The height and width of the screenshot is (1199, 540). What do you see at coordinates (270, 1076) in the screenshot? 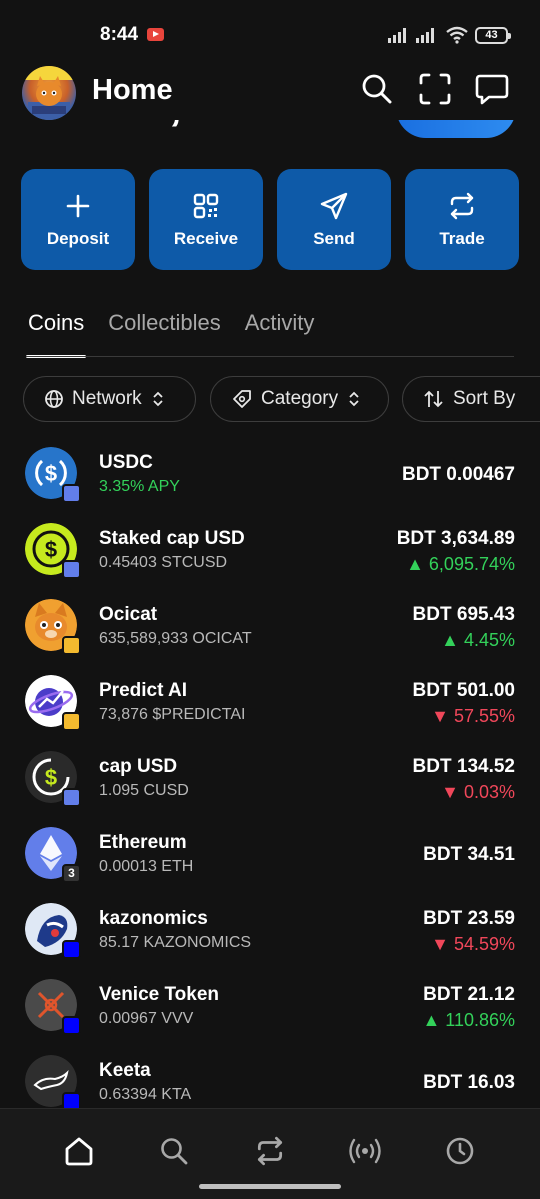
I see `coin-row-keeta: Keeta 0.63394 KTA BDT 16.03` at bounding box center [270, 1076].